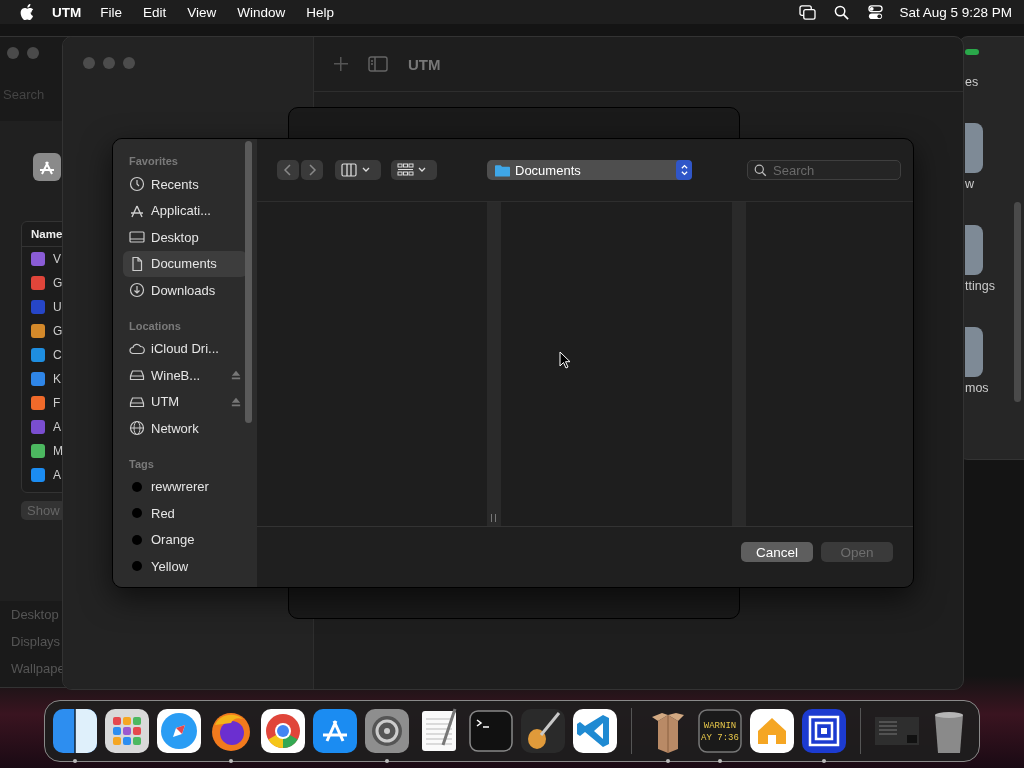  Describe the element at coordinates (153, 161) in the screenshot. I see `section-heading: Favorites` at that location.